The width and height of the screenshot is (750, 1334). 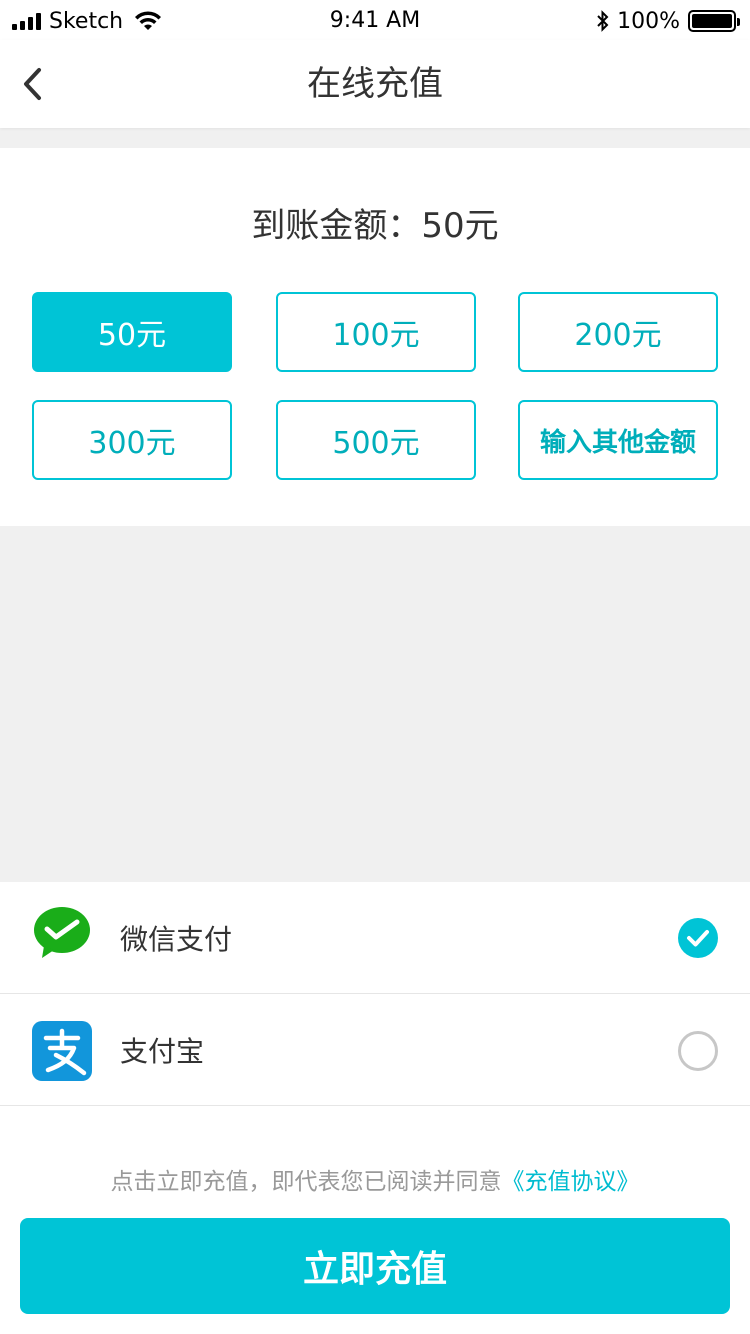 I want to click on amount-option-200: 200元, so click(x=618, y=332).